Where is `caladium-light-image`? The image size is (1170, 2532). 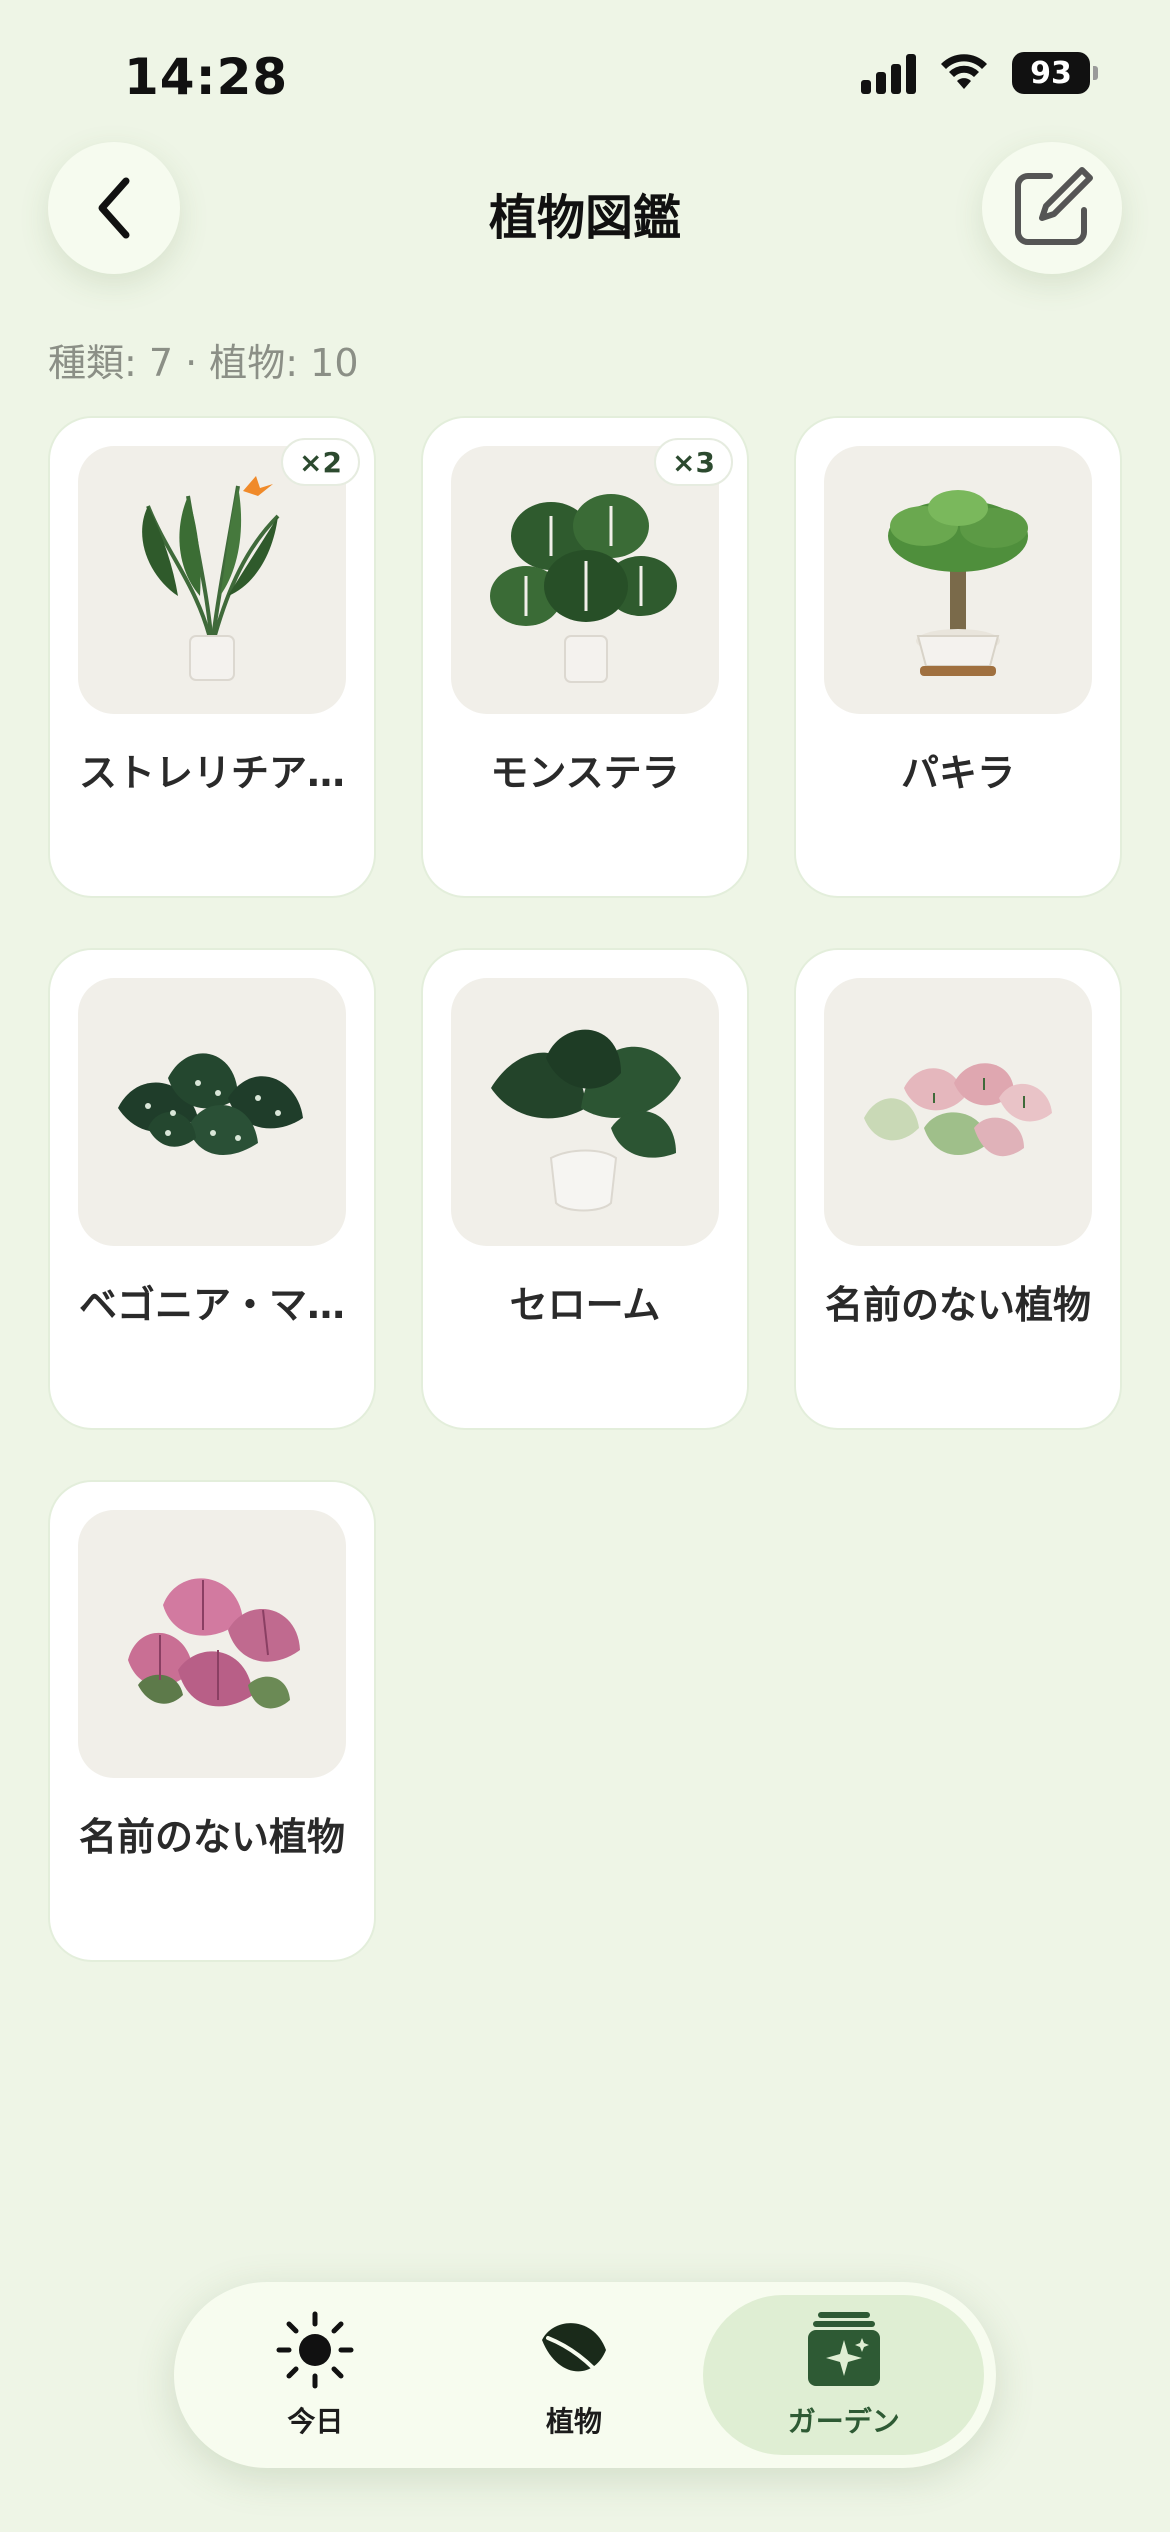 caladium-light-image is located at coordinates (958, 1110).